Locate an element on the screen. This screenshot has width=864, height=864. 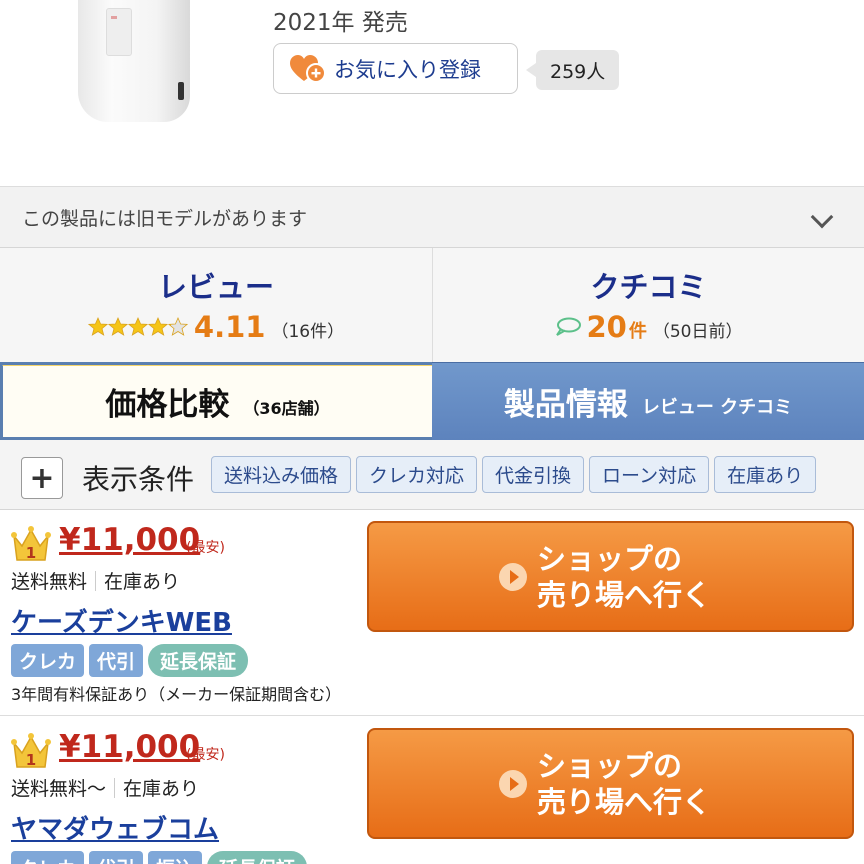
old-model-bar: この製品には旧モデルがあります is located at coordinates (432, 217).